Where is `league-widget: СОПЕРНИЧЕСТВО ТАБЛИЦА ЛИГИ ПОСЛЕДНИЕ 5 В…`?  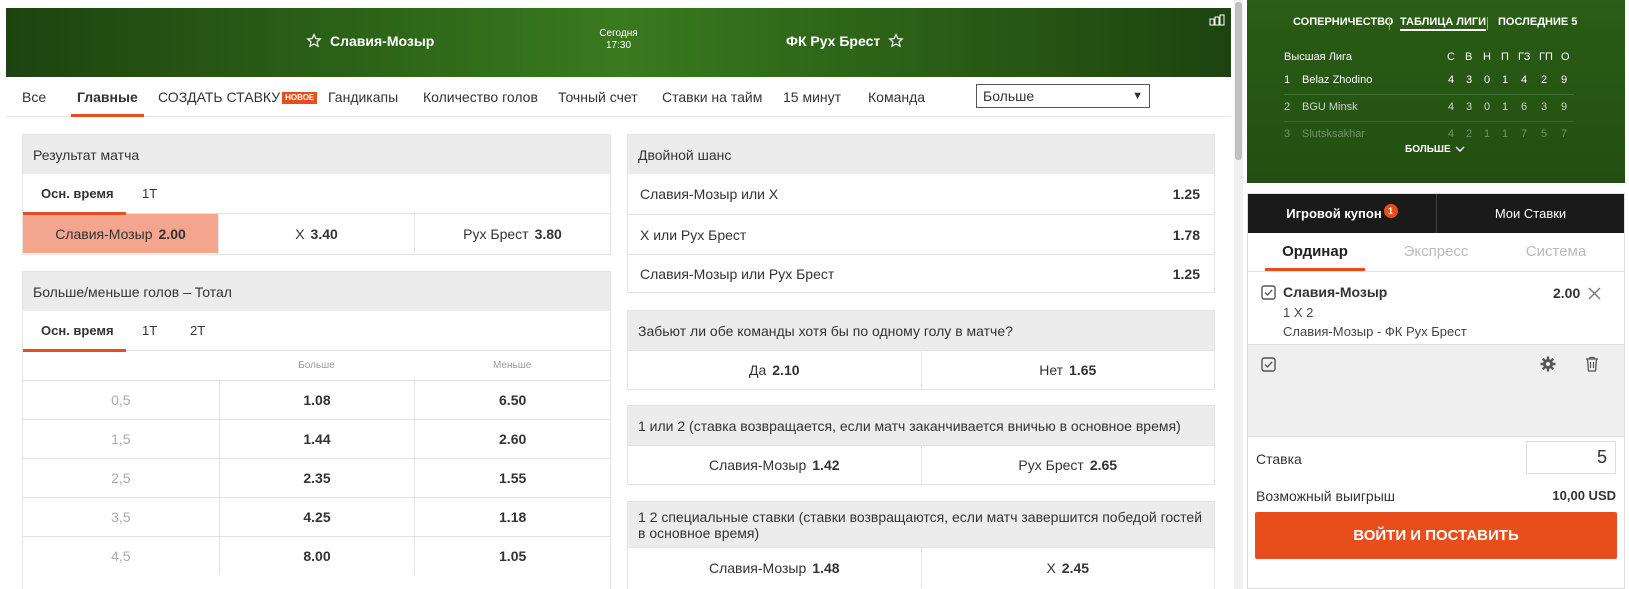
league-widget: СОПЕРНИЧЕСТВО ТАБЛИЦА ЛИГИ ПОСЛЕДНИЕ 5 В… is located at coordinates (1436, 91).